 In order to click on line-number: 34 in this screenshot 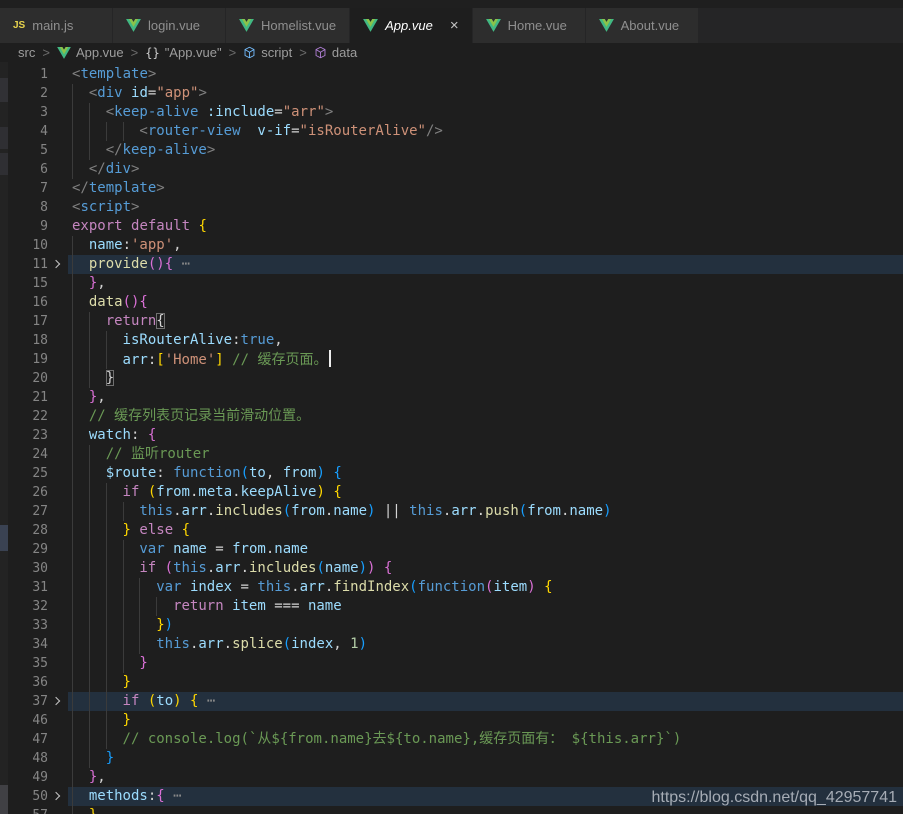, I will do `click(28, 644)`.